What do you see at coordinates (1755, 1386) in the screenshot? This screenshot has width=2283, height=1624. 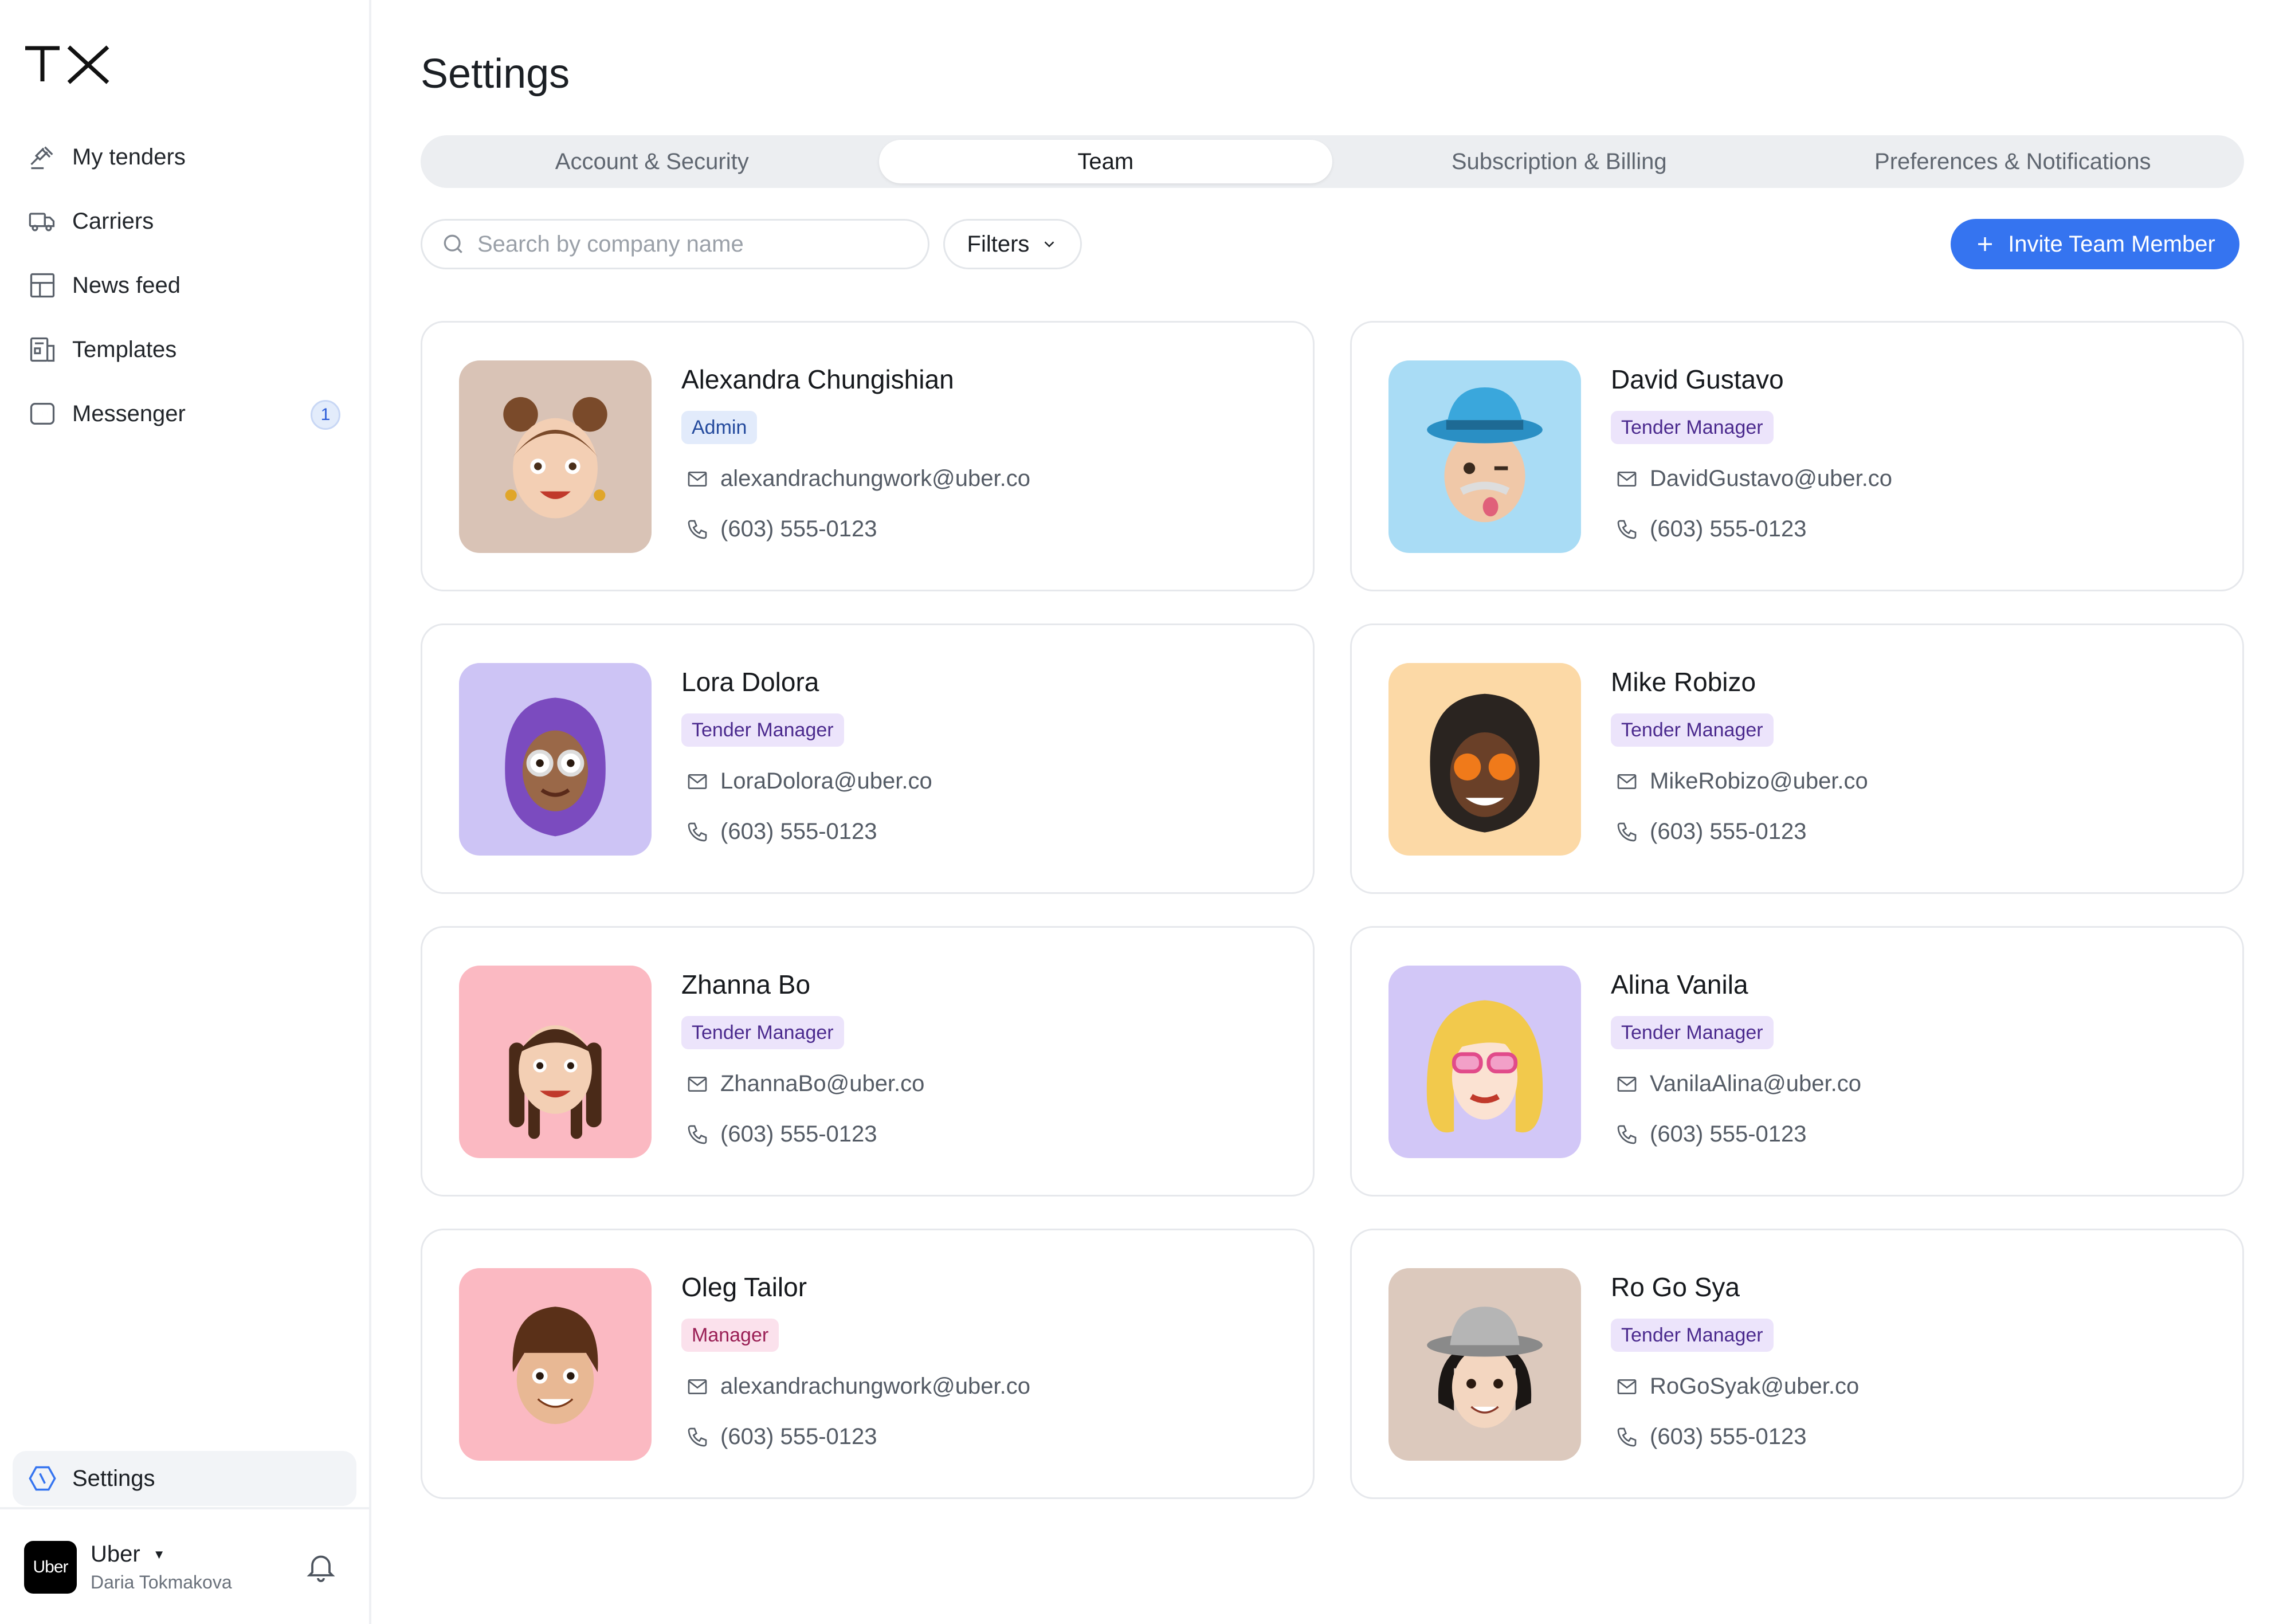 I see `email-text: RoGoSyak@uber.co` at bounding box center [1755, 1386].